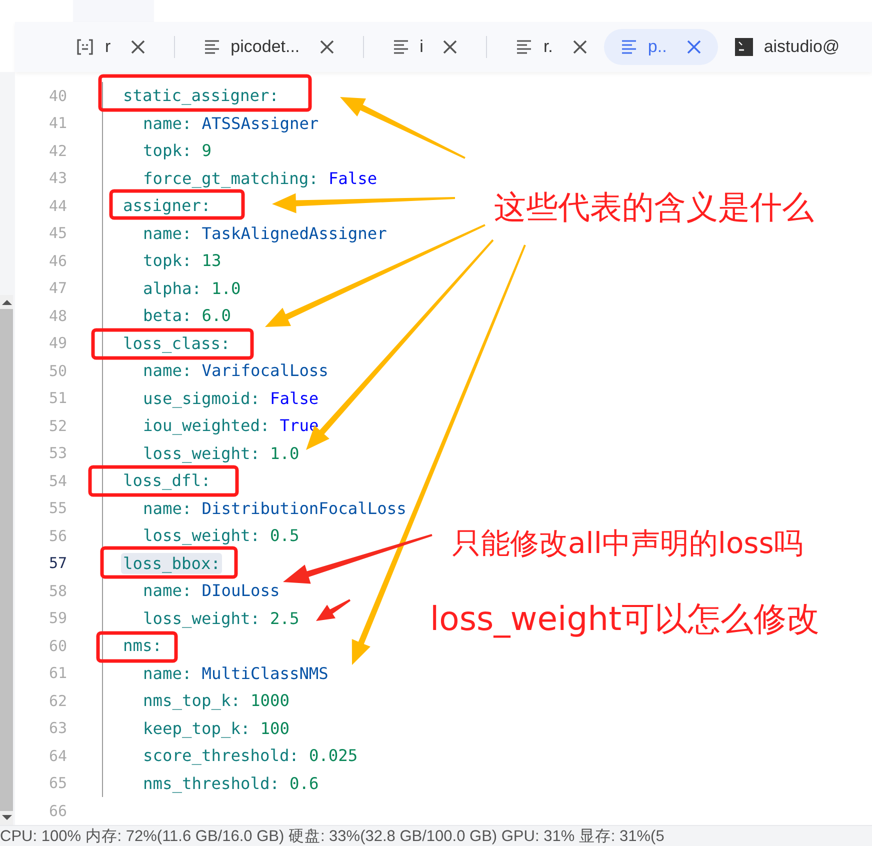 This screenshot has width=872, height=846. What do you see at coordinates (182, 260) in the screenshot?
I see `code-line: topk: 13` at bounding box center [182, 260].